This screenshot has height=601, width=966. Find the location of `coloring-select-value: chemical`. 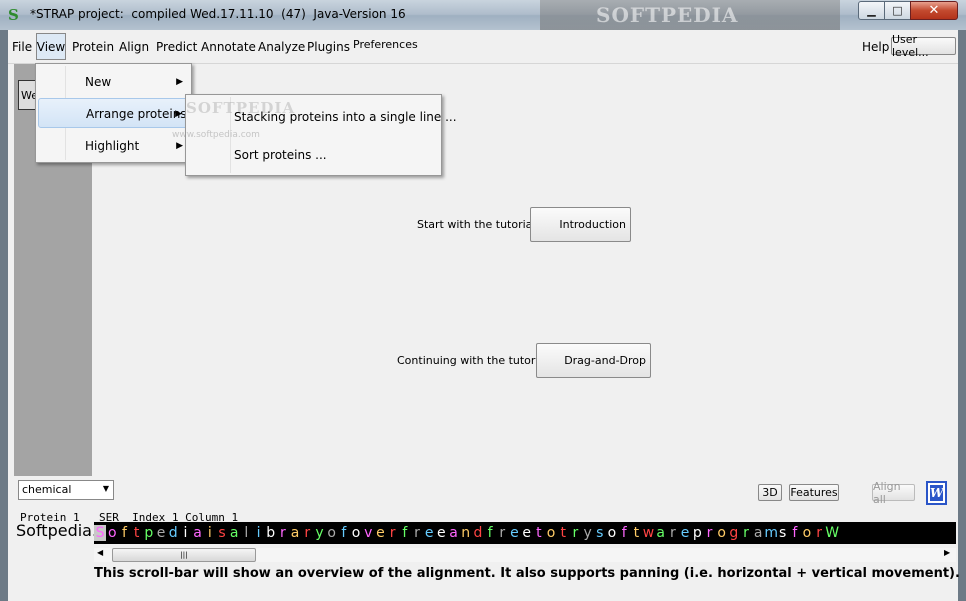

coloring-select-value: chemical is located at coordinates (47, 489).